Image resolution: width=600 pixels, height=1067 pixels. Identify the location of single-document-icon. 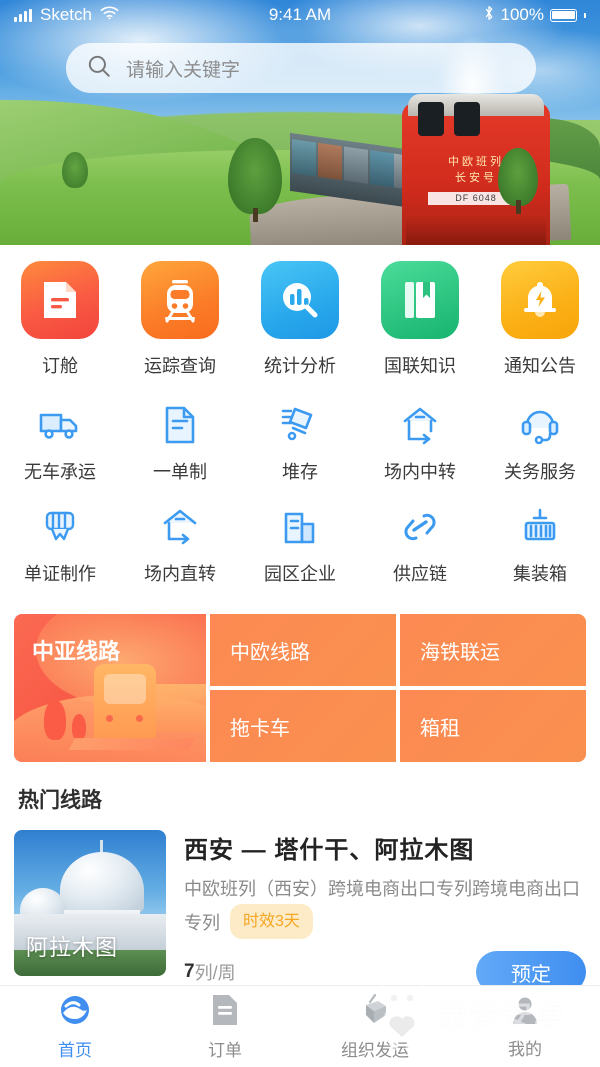
(180, 425).